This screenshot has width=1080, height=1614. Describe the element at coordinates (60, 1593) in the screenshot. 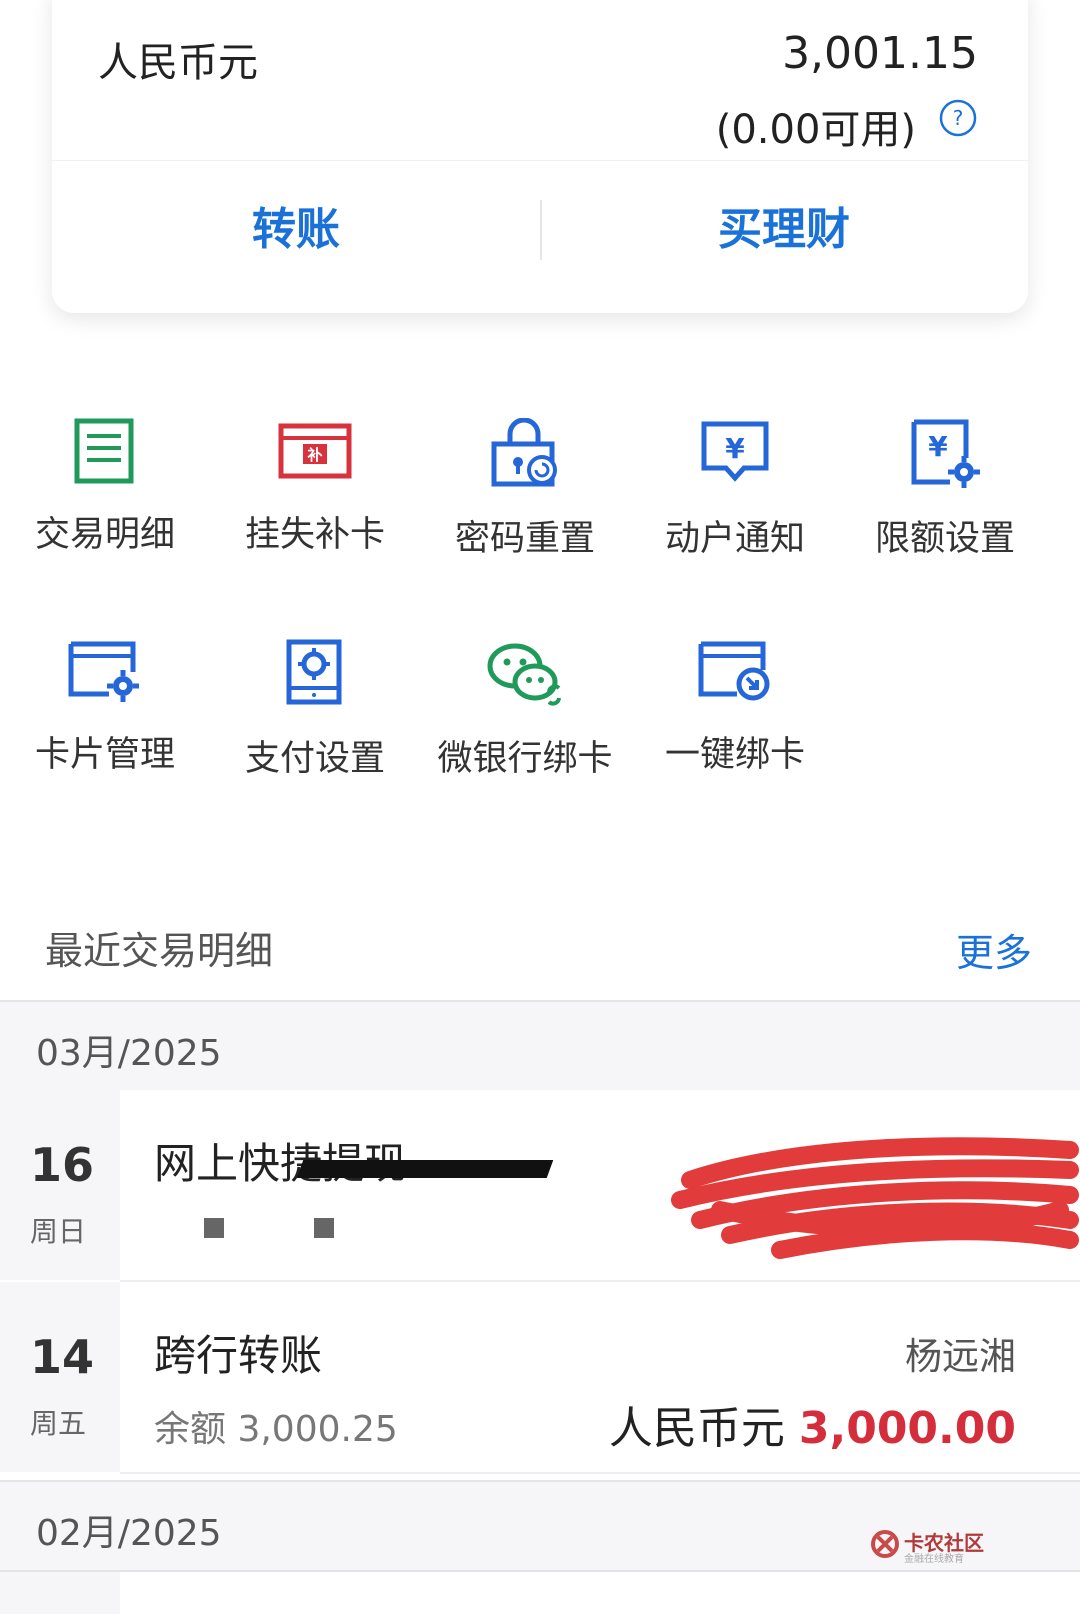

I see `transaction-date` at that location.